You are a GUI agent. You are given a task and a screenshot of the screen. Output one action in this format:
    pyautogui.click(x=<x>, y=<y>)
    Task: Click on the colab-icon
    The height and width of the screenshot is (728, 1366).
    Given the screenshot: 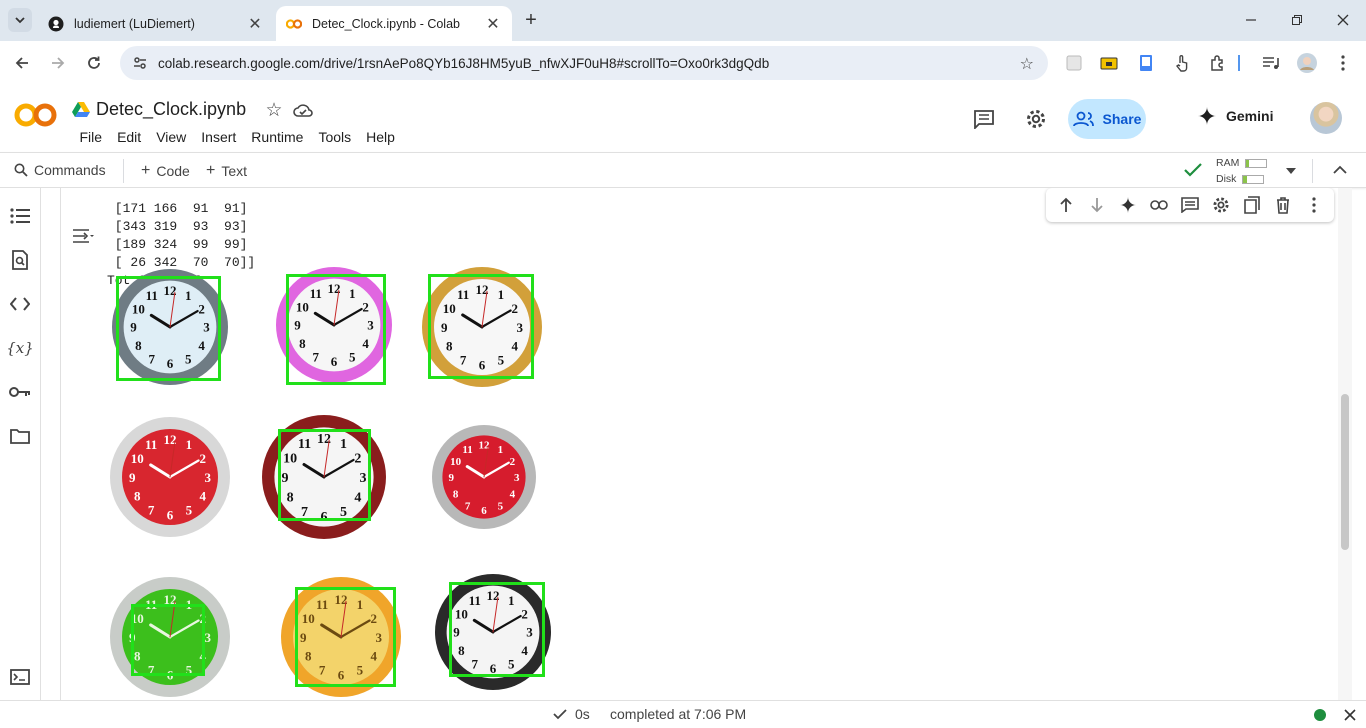 What is the action you would take?
    pyautogui.click(x=294, y=24)
    